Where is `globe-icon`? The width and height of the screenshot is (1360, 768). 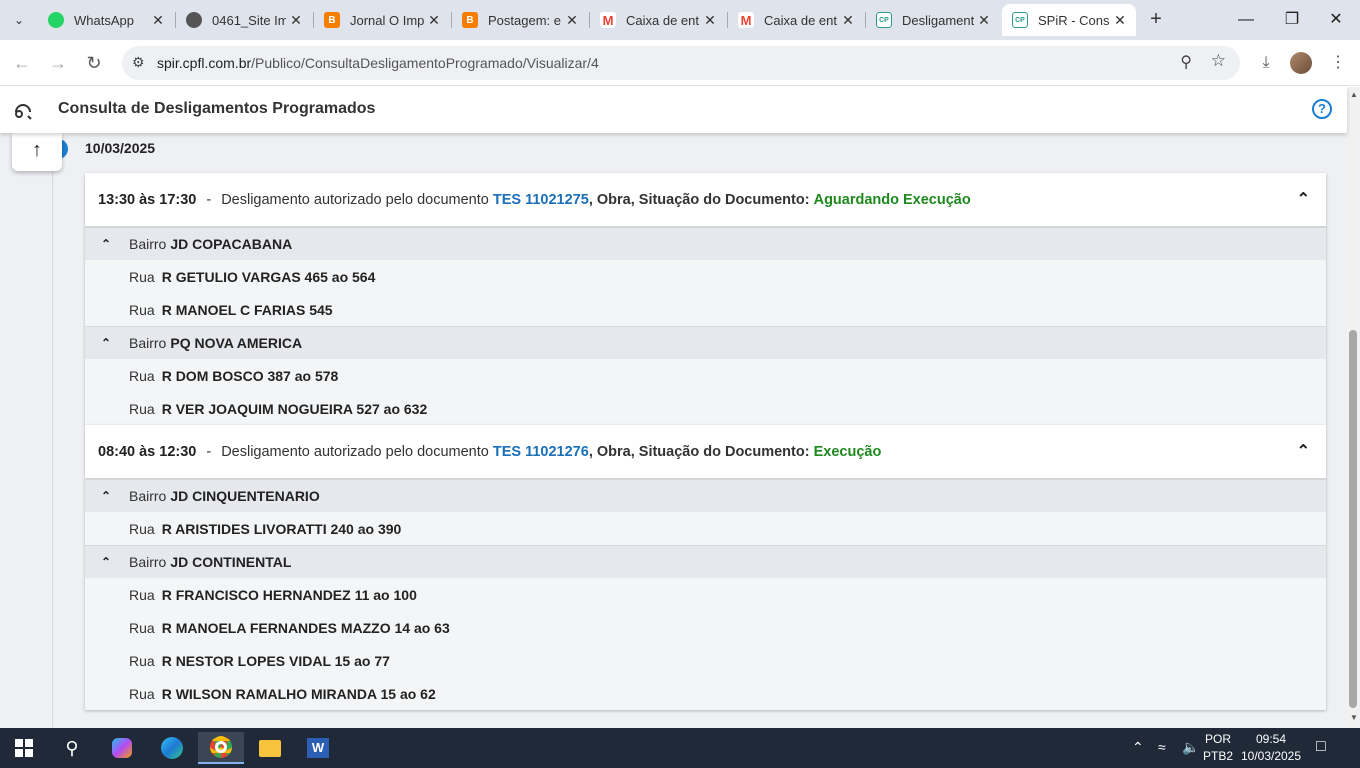 globe-icon is located at coordinates (194, 20).